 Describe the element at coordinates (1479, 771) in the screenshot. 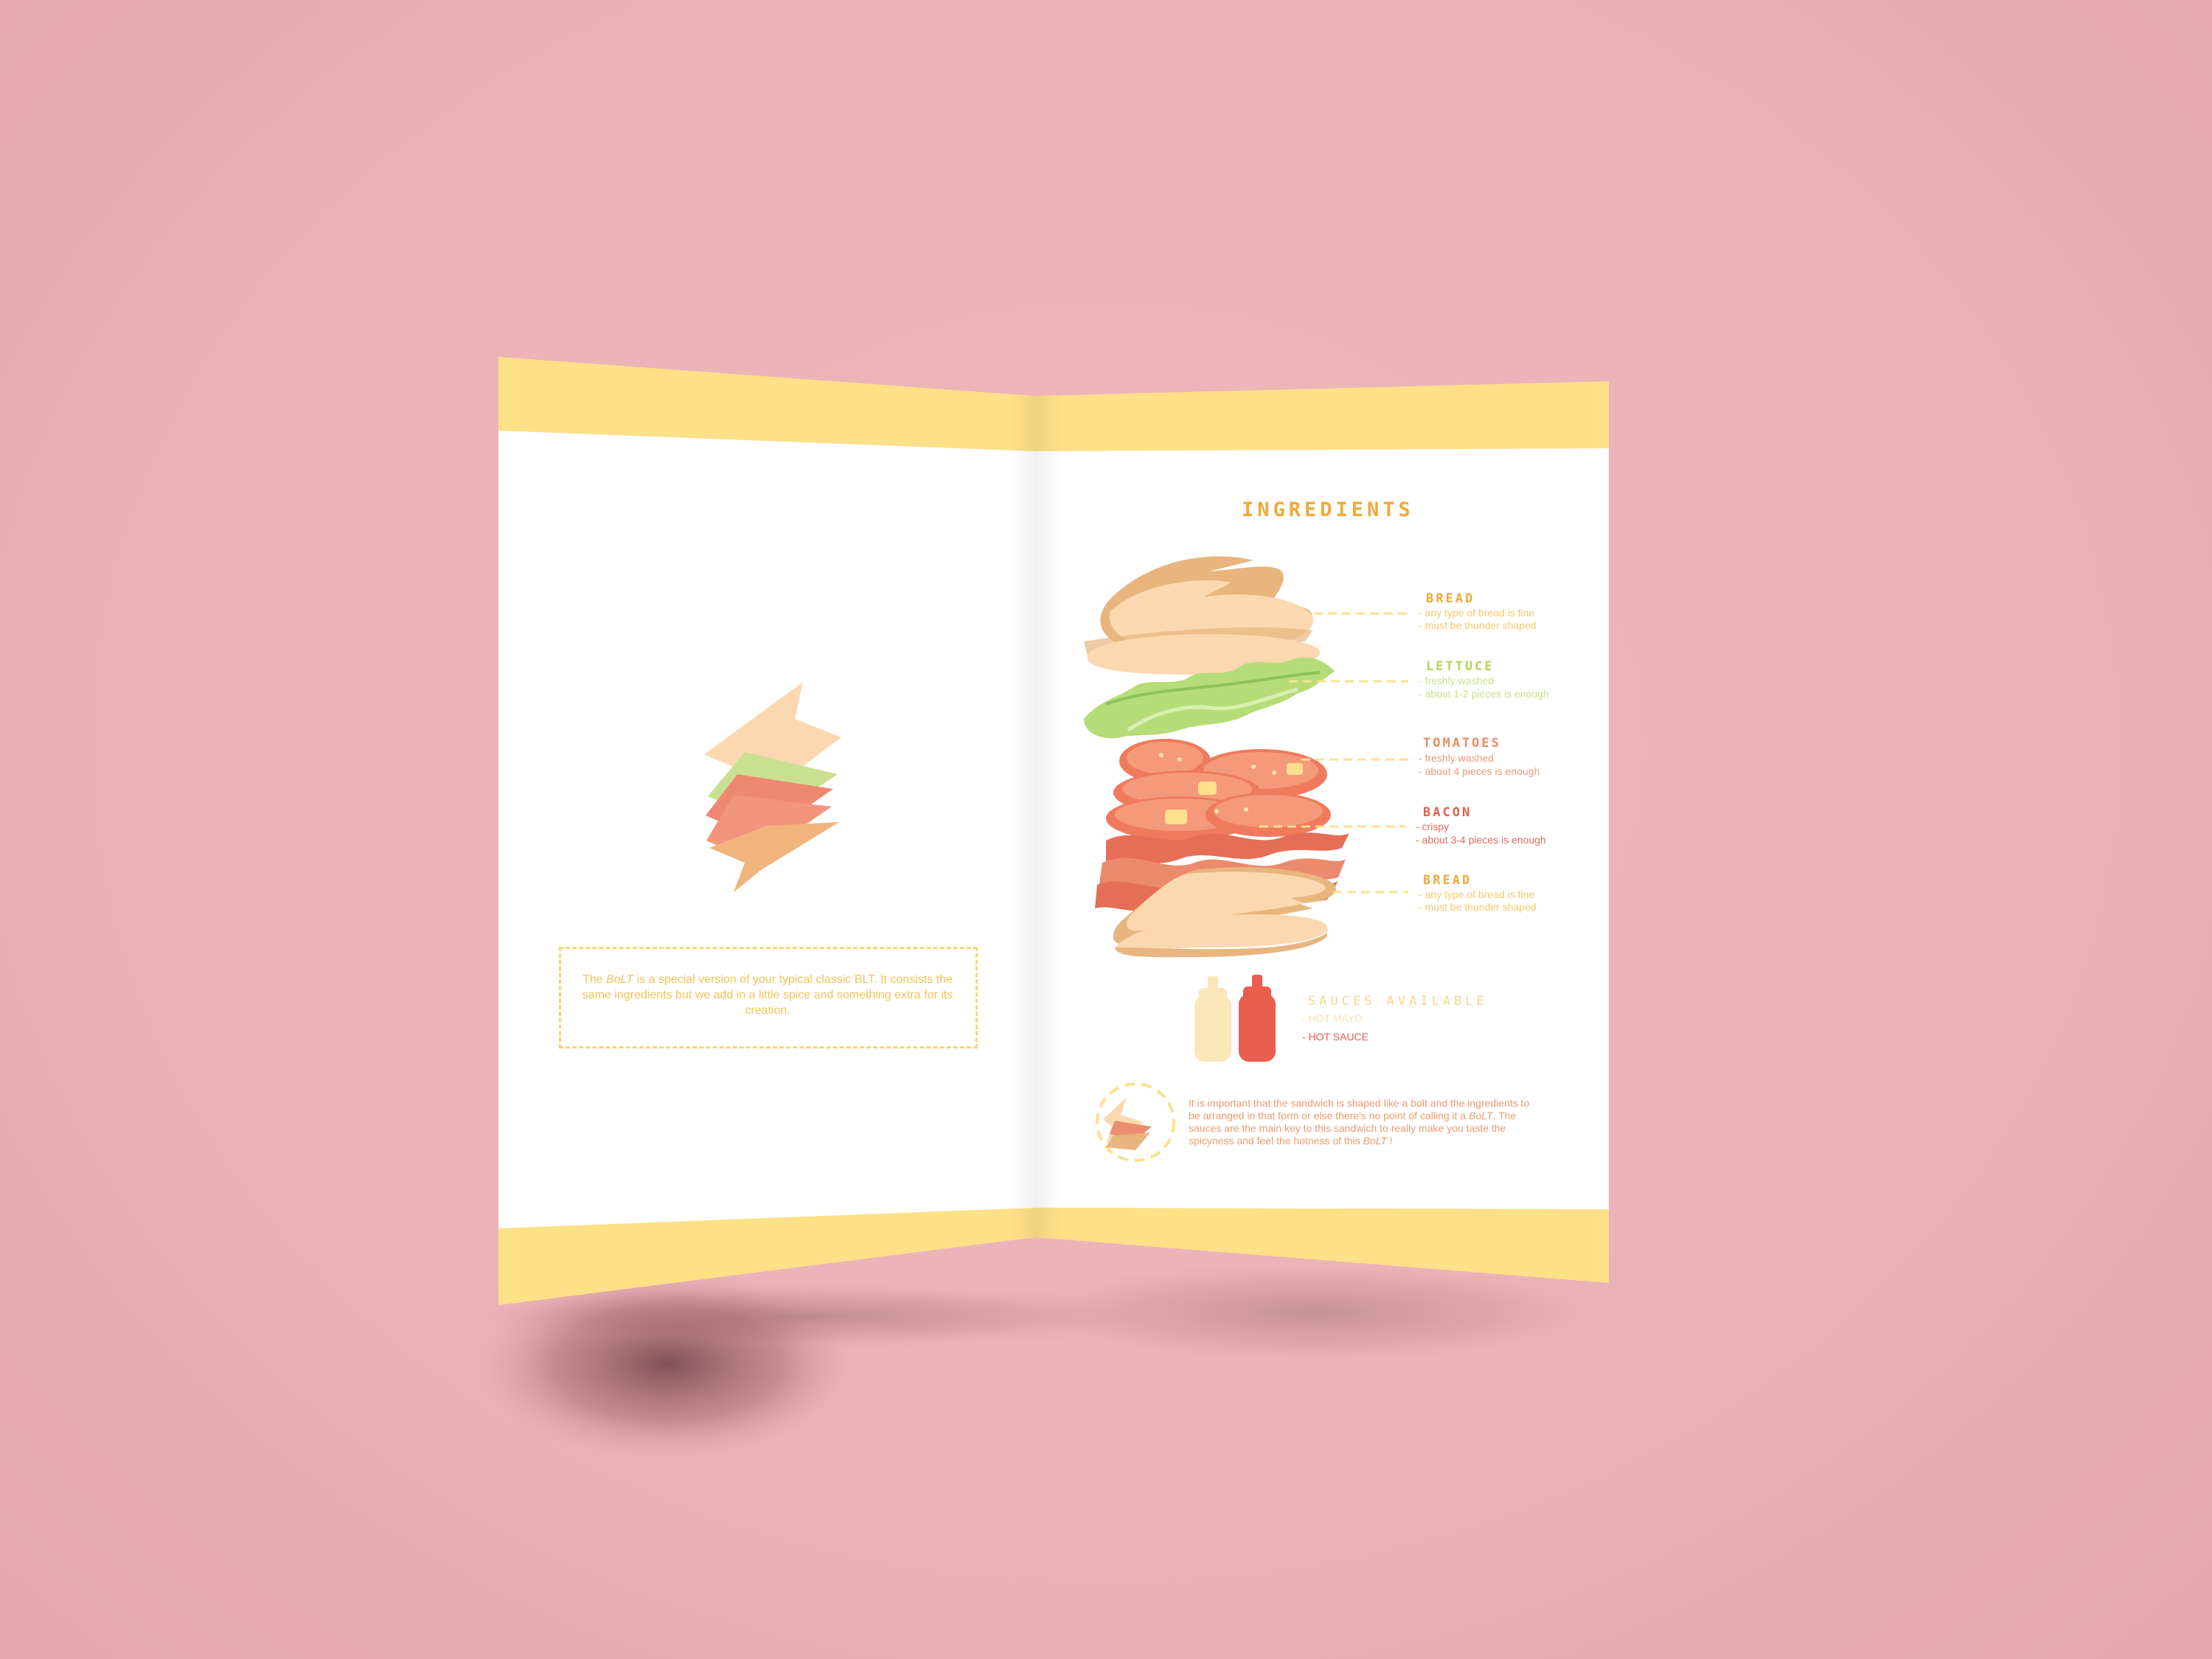

I see `ingredient-note: - about 4 pieces is enough` at that location.